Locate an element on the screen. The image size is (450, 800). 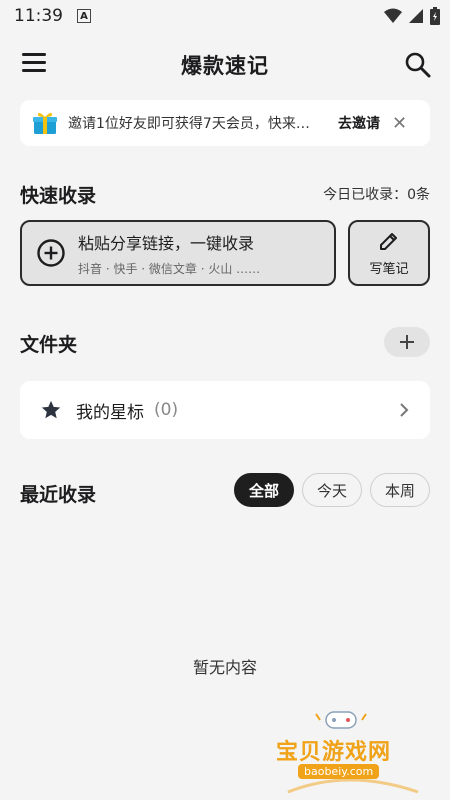
write-note-label: 写笔记 is located at coordinates (389, 269).